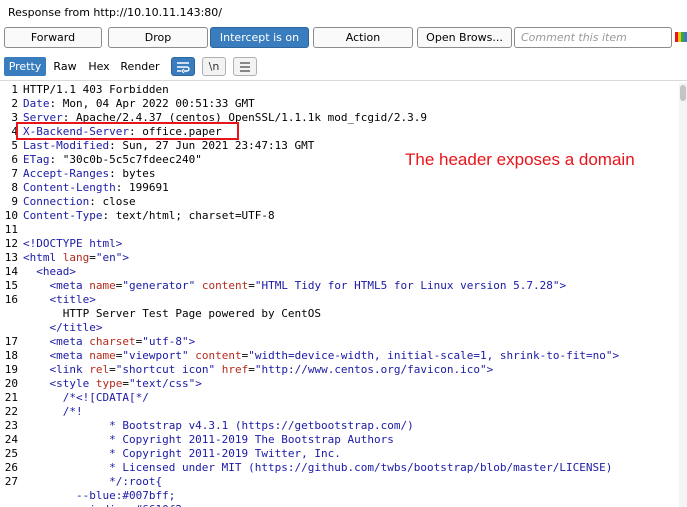 The image size is (687, 507). Describe the element at coordinates (99, 496) in the screenshot. I see `code-text: --blue:#007bff;` at that location.